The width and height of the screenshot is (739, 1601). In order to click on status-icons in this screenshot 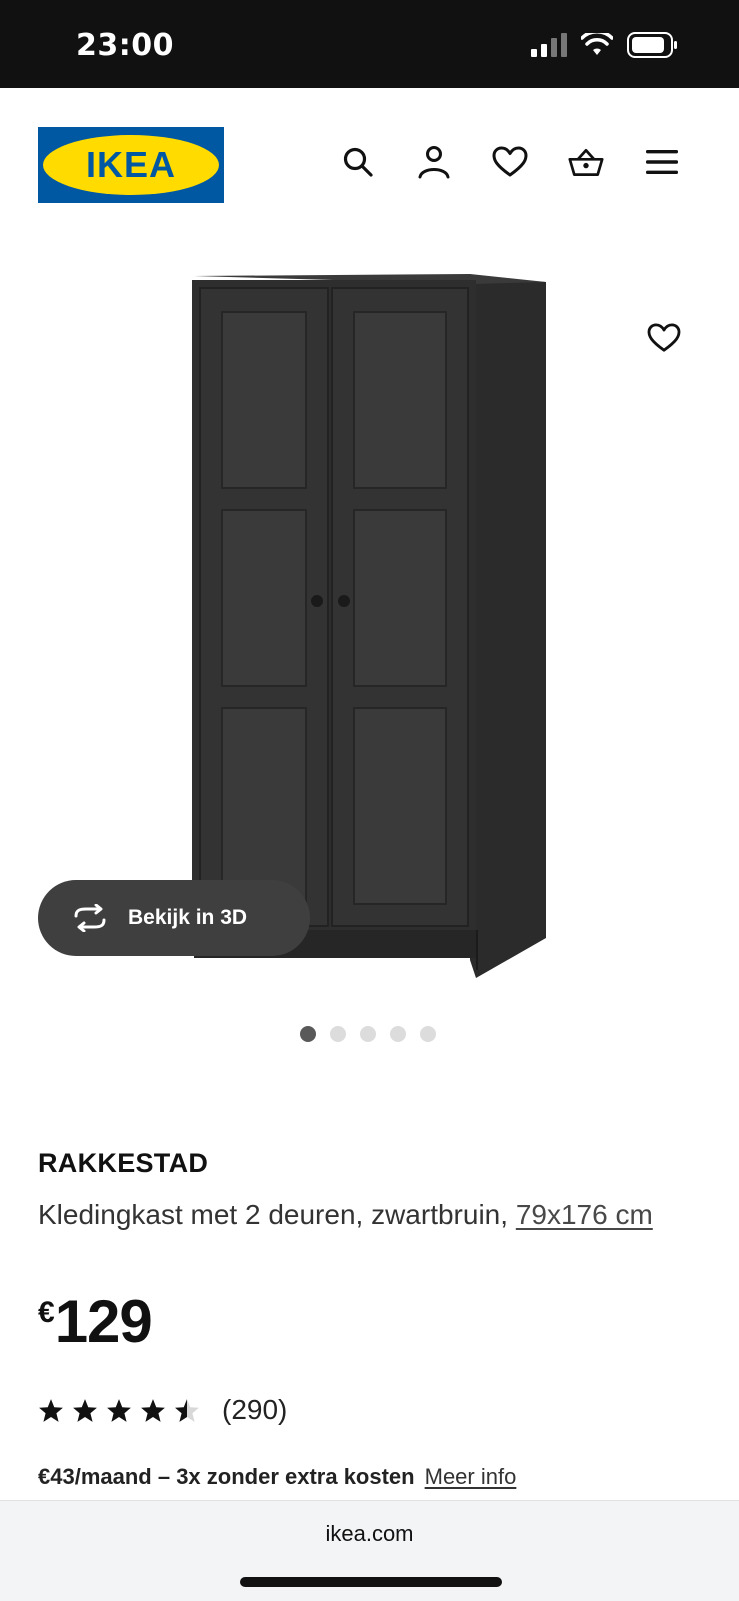, I will do `click(605, 45)`.